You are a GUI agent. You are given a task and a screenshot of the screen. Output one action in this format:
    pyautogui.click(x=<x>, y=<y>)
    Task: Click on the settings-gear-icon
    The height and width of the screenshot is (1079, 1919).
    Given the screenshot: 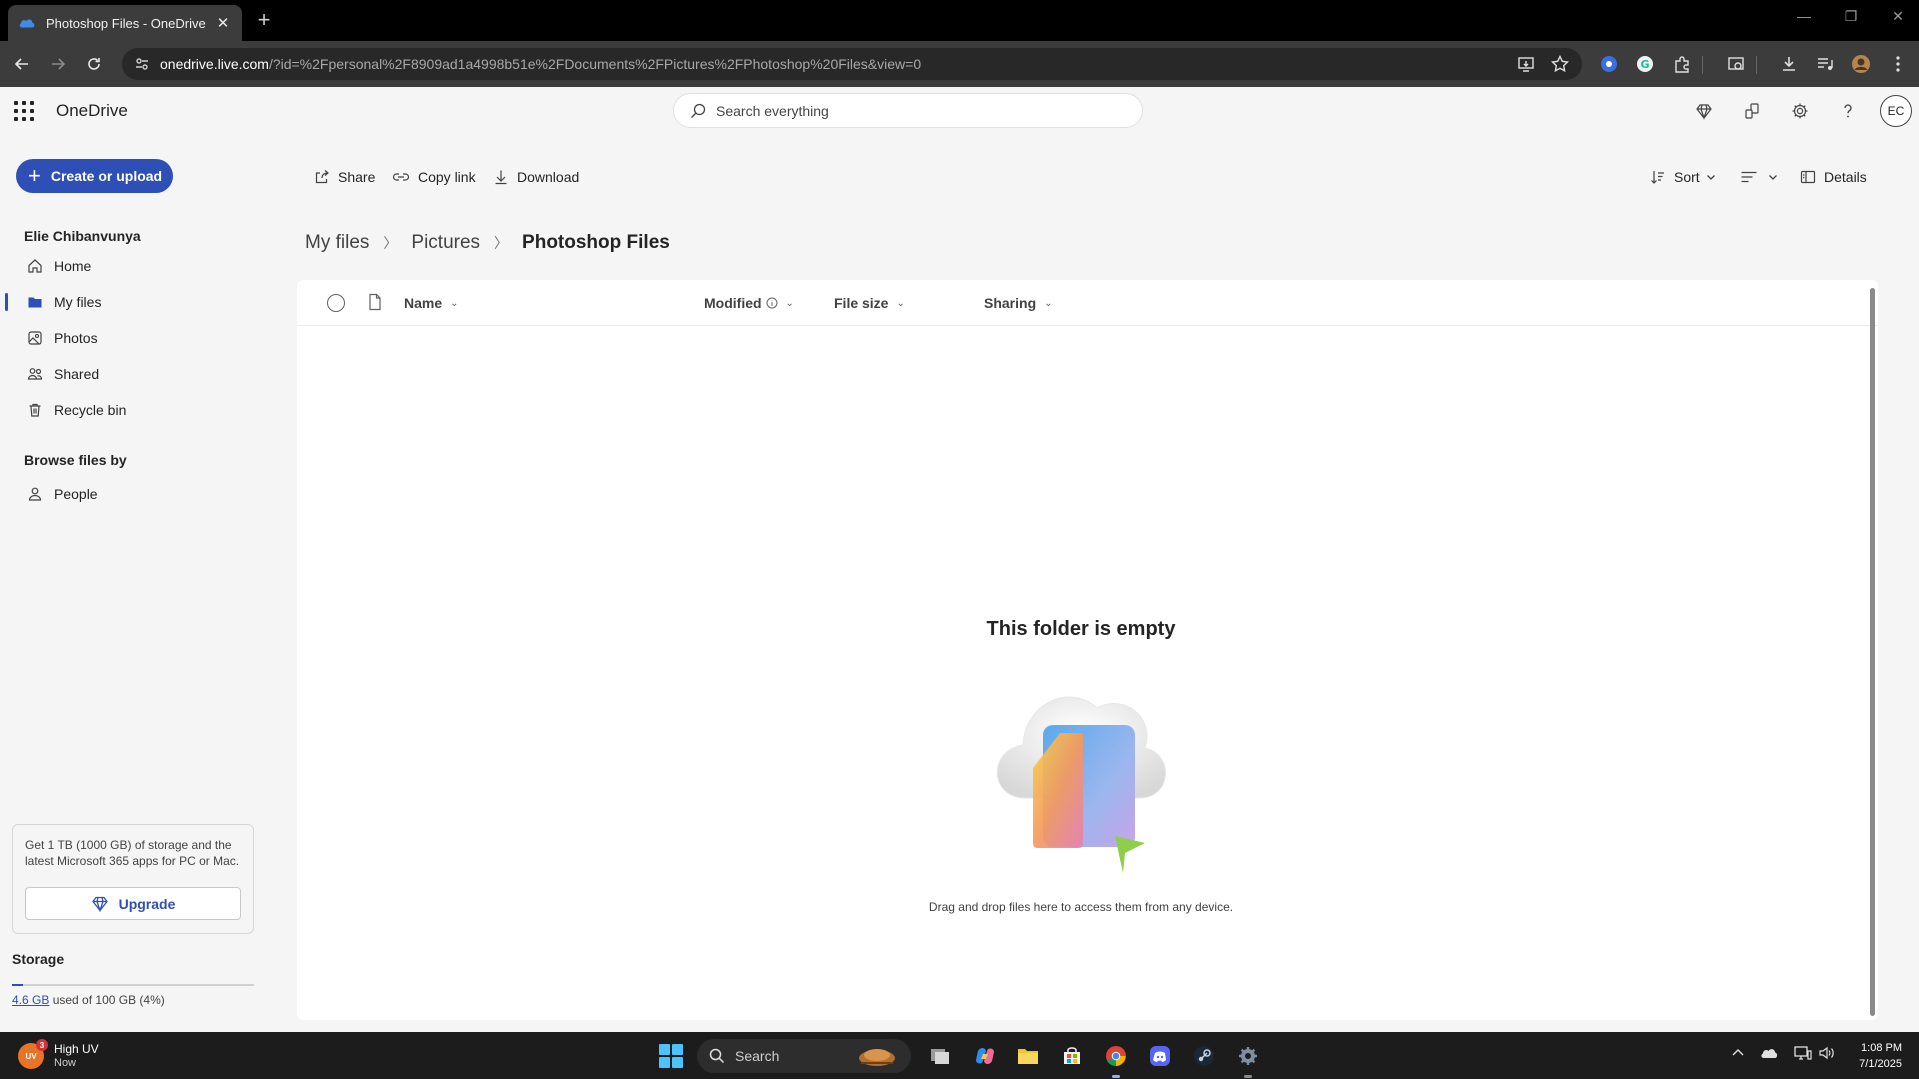 What is the action you would take?
    pyautogui.click(x=1800, y=111)
    